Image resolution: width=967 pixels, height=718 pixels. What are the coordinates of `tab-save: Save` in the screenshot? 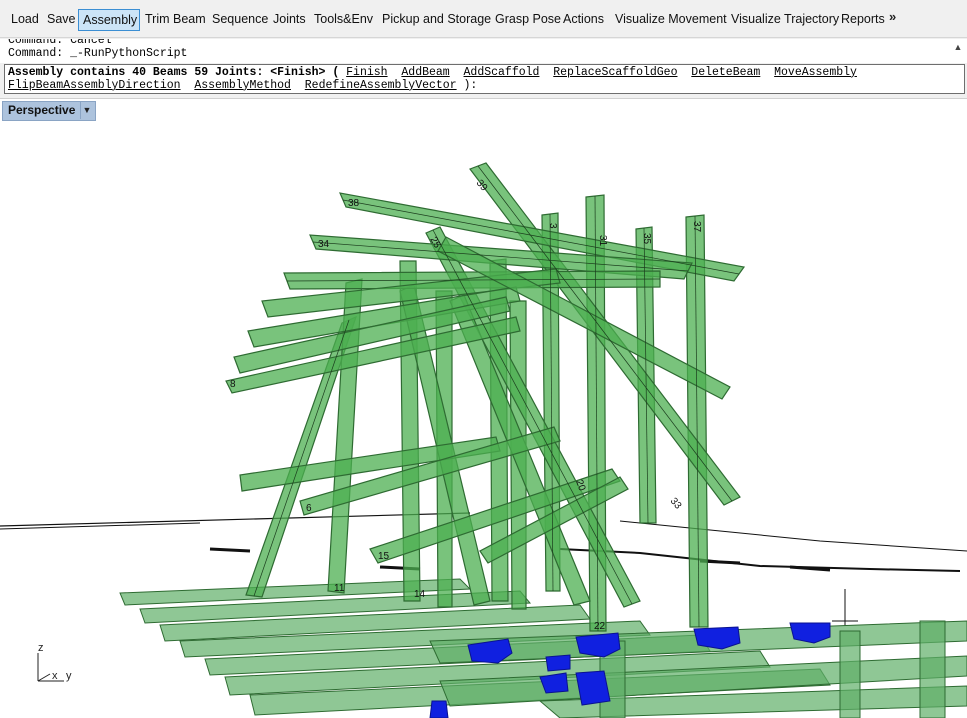 It's located at (61, 20).